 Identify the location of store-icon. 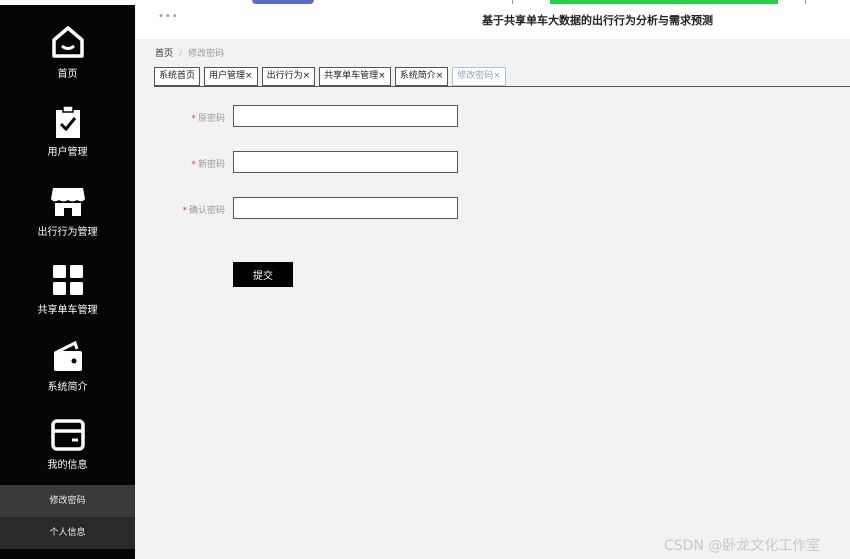
(67, 202).